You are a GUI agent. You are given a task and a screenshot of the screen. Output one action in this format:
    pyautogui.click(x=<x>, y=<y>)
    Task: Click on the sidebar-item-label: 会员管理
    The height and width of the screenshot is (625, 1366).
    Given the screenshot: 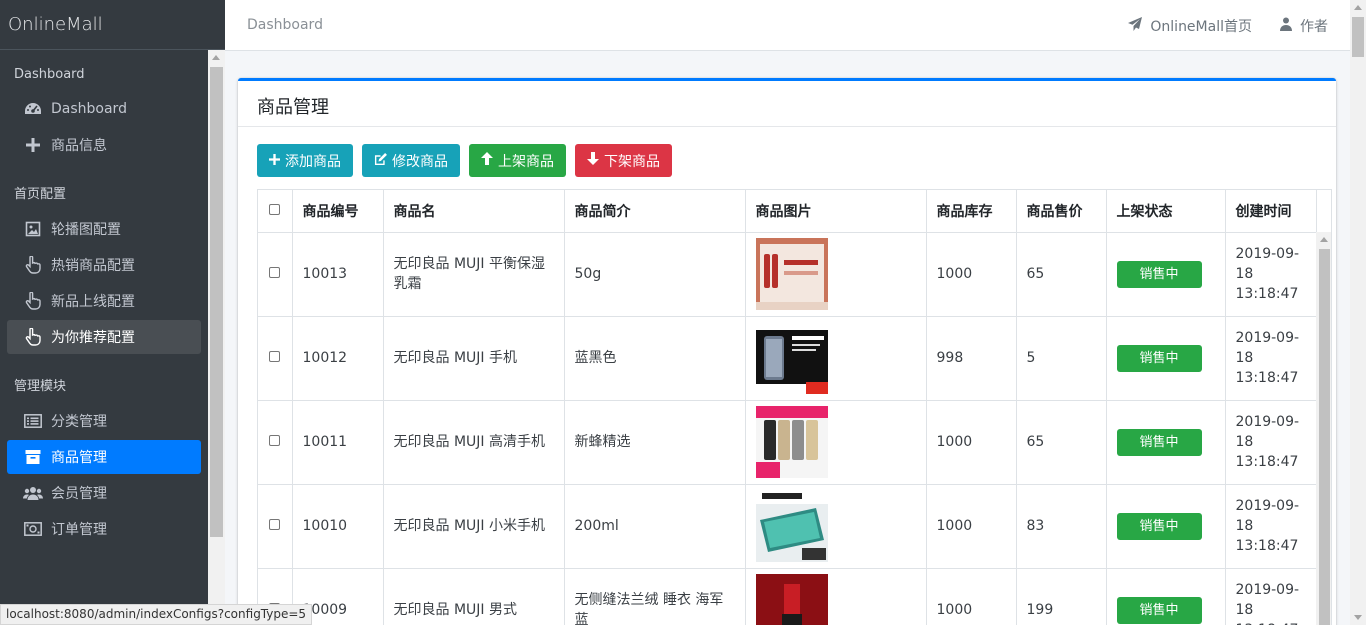 What is the action you would take?
    pyautogui.click(x=79, y=494)
    